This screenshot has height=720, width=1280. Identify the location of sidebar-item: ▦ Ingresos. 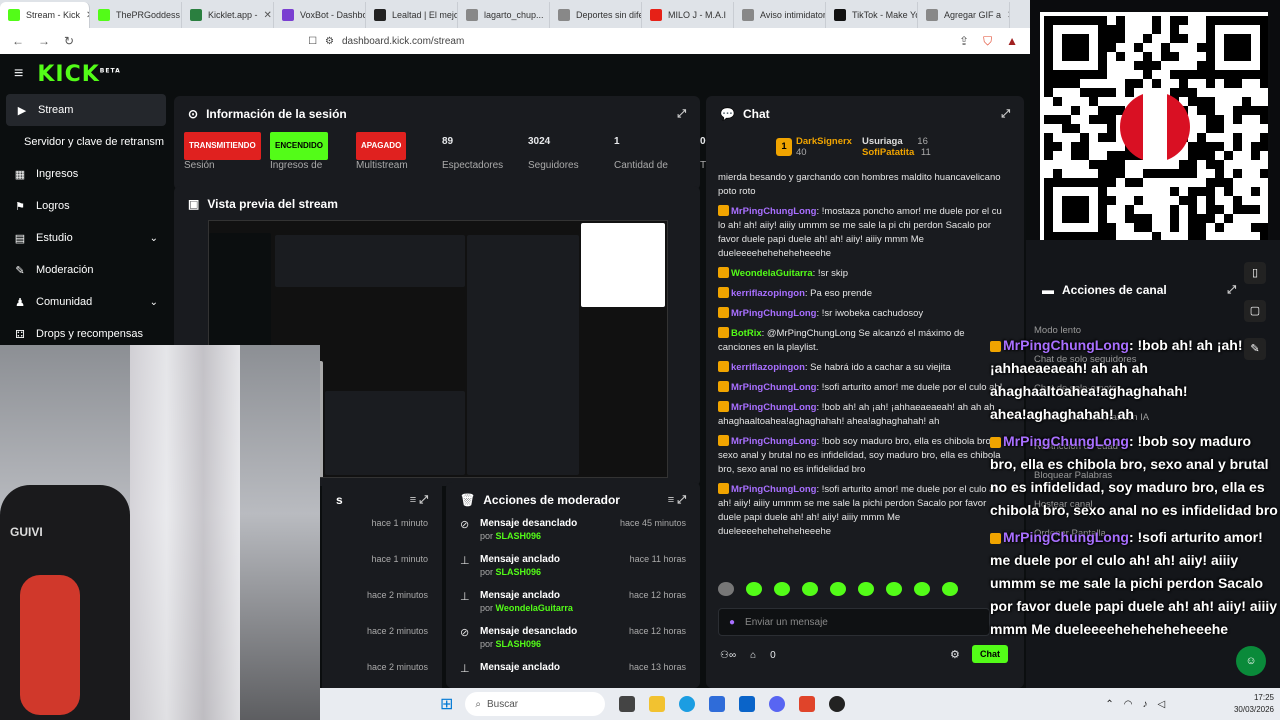
(86, 174).